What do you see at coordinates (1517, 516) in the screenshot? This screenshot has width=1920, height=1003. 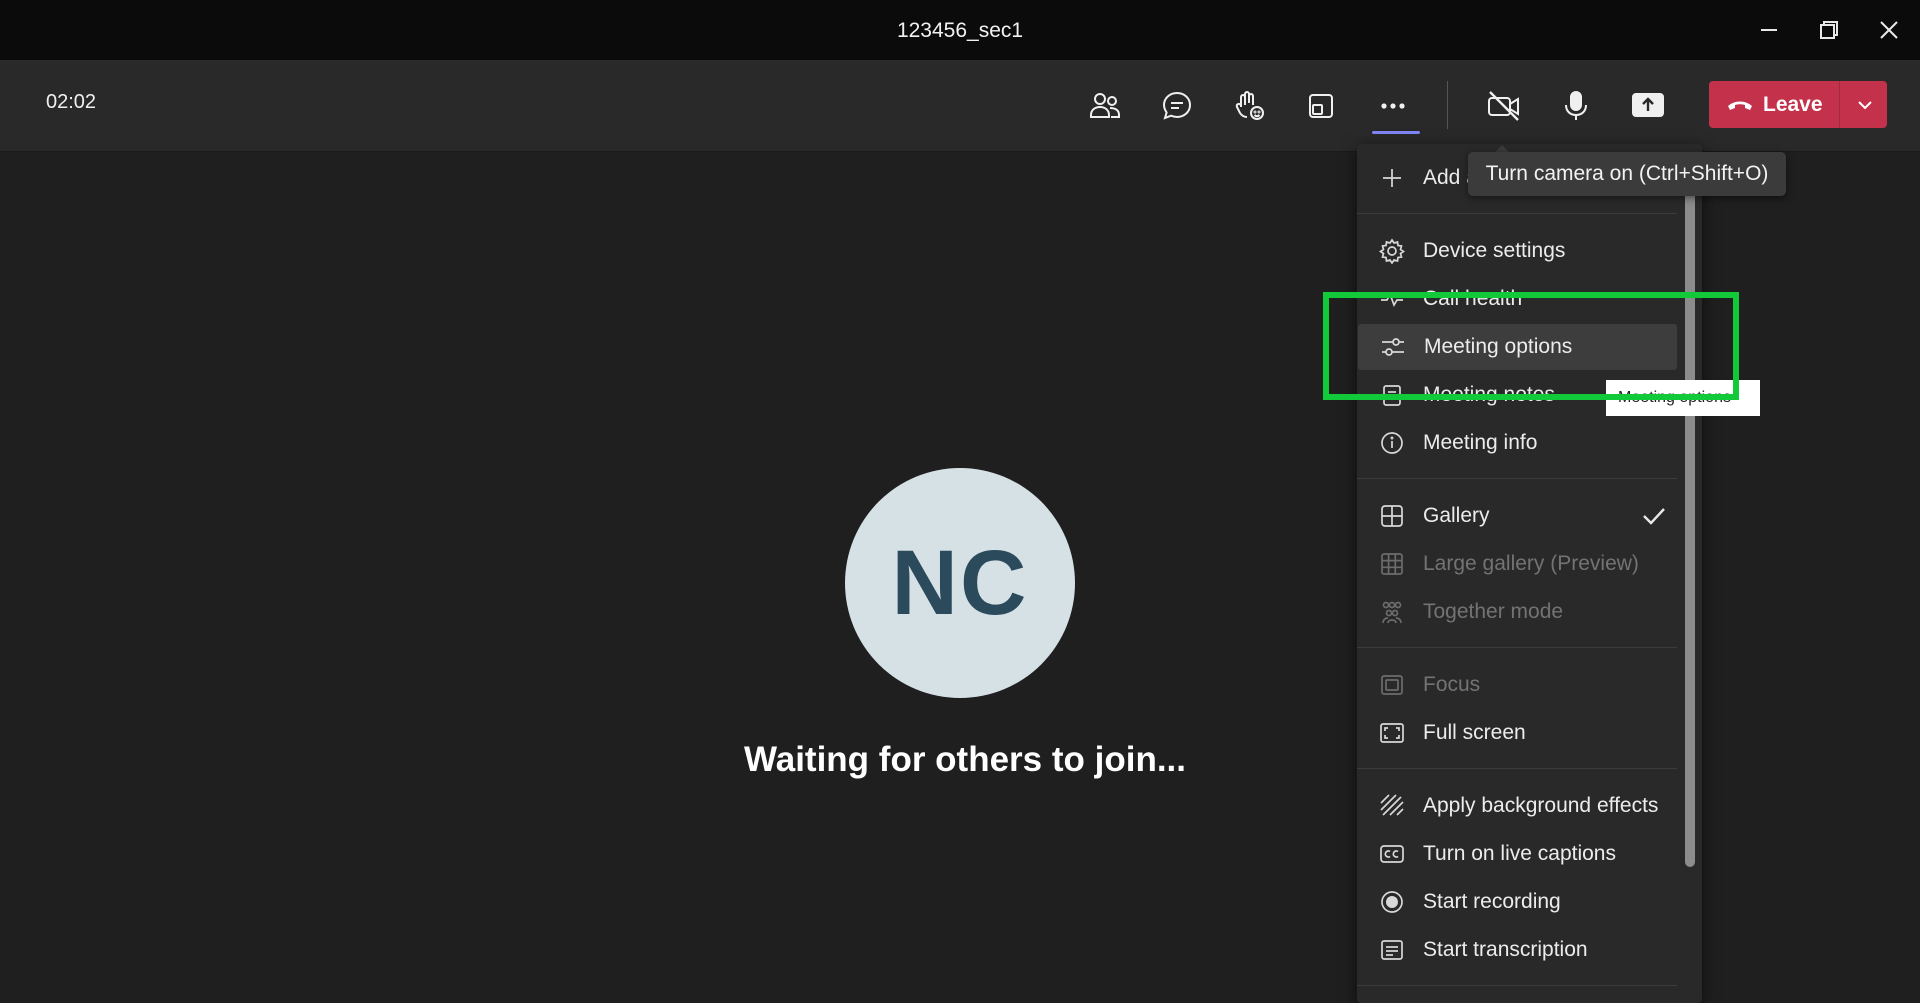 I see `menu-item-gallery: Gallery` at bounding box center [1517, 516].